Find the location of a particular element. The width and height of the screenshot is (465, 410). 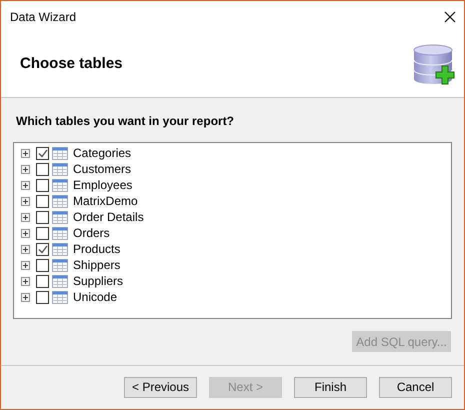

page-heading: Choose tables is located at coordinates (71, 64).